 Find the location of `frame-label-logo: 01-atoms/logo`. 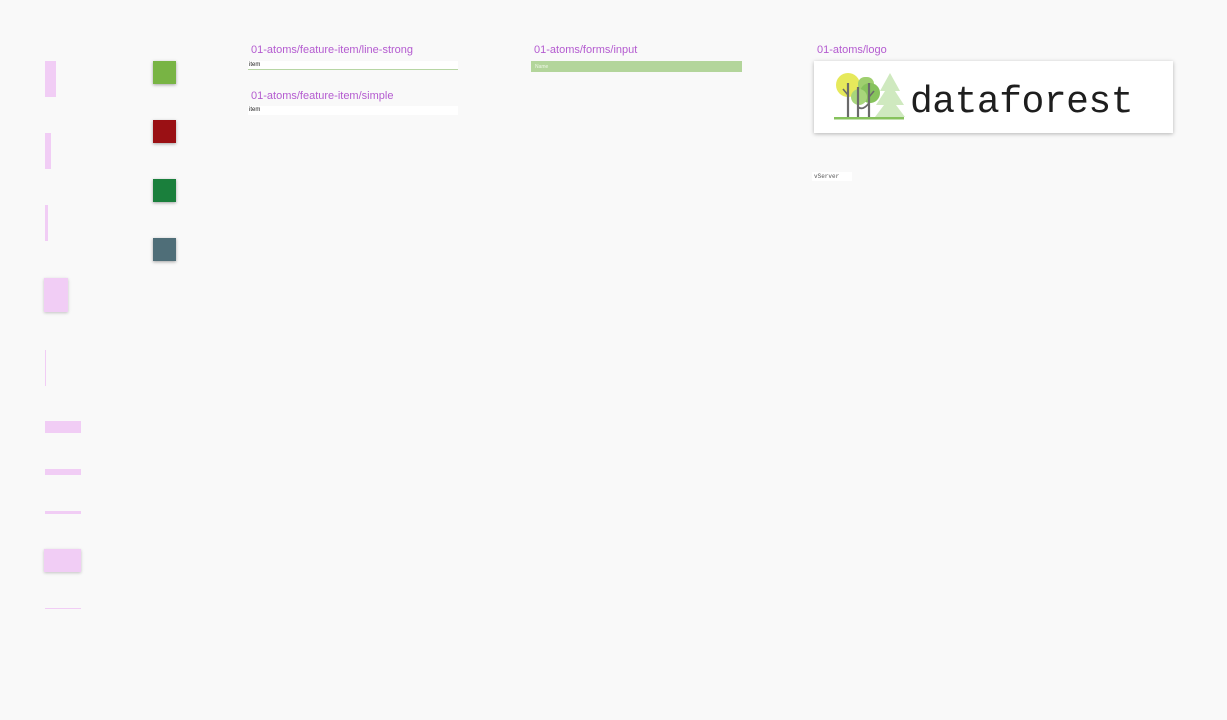

frame-label-logo: 01-atoms/logo is located at coordinates (852, 50).